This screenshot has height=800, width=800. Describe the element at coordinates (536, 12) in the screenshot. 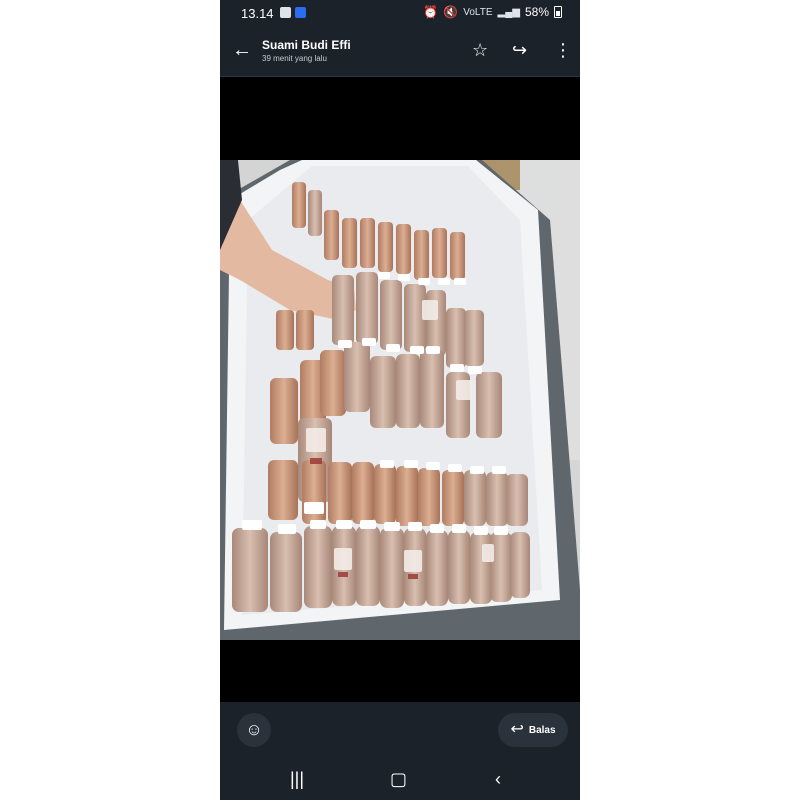

I see `battery-percent: 58%` at that location.